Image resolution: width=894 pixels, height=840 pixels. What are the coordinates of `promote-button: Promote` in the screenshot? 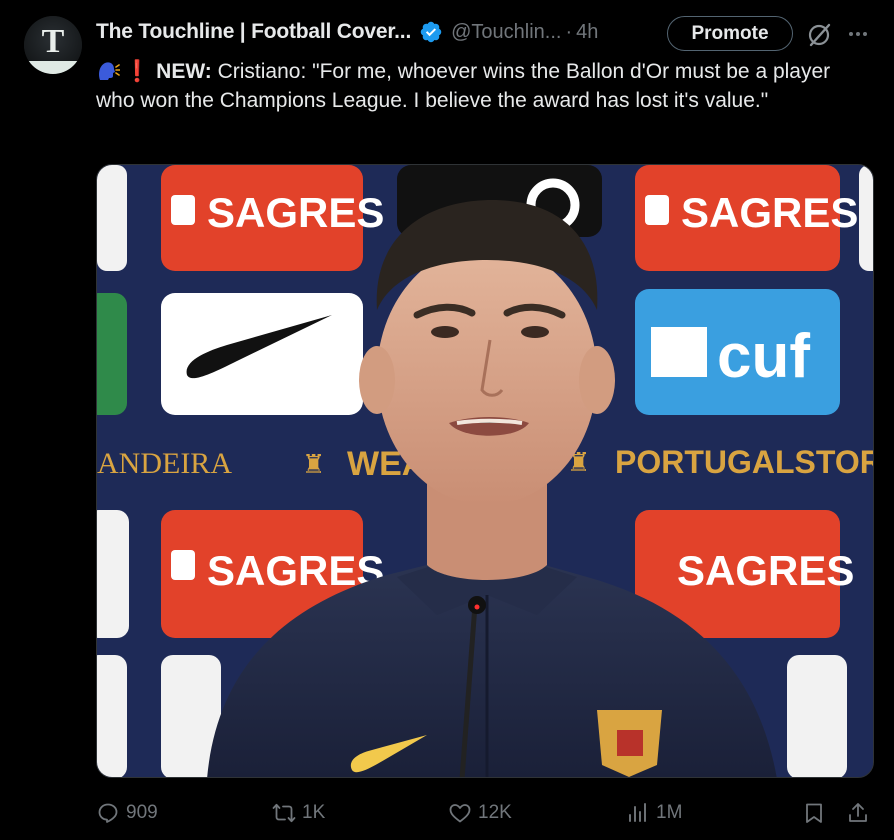 It's located at (730, 33).